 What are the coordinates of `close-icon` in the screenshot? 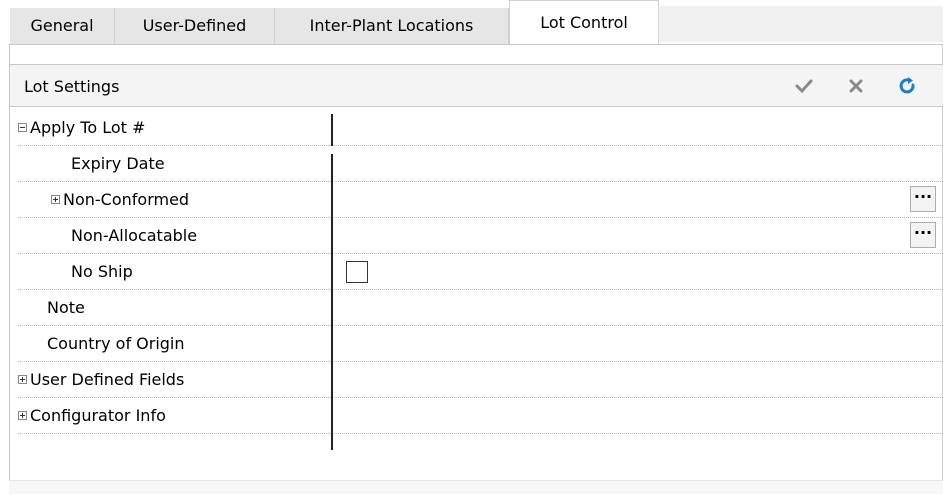 It's located at (856, 86).